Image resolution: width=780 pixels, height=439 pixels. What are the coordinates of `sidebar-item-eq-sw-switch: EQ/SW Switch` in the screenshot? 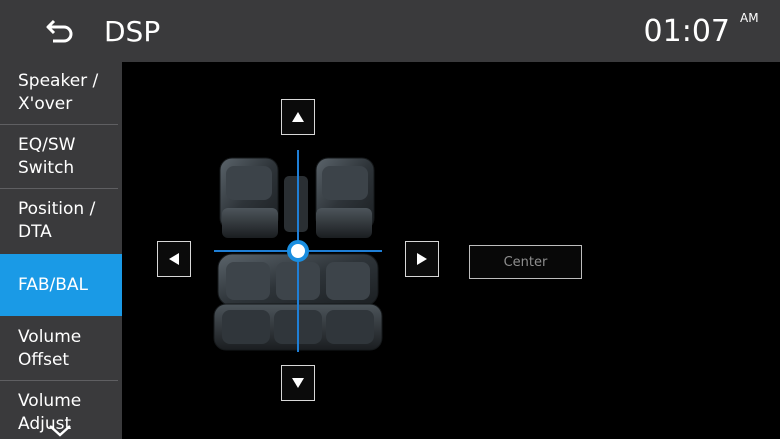 It's located at (61, 157).